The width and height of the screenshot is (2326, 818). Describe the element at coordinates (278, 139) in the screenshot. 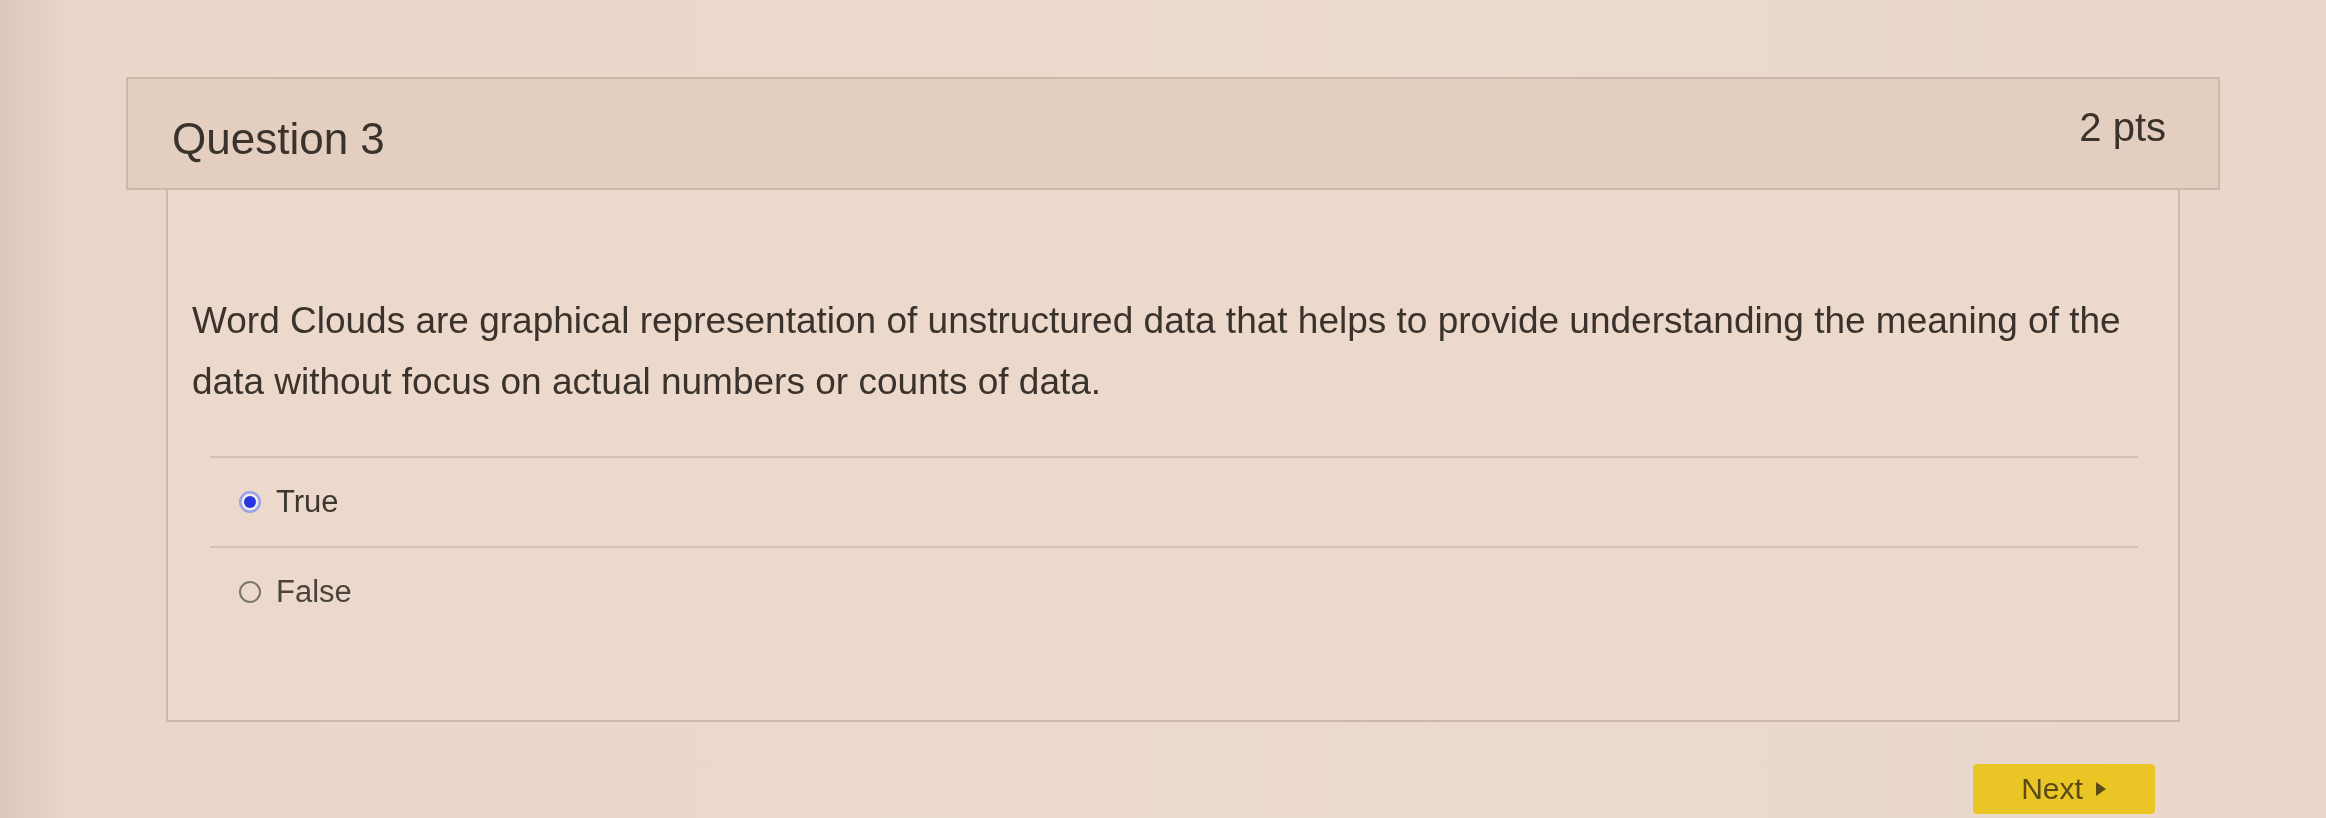

I see `question-title: Question 3` at that location.